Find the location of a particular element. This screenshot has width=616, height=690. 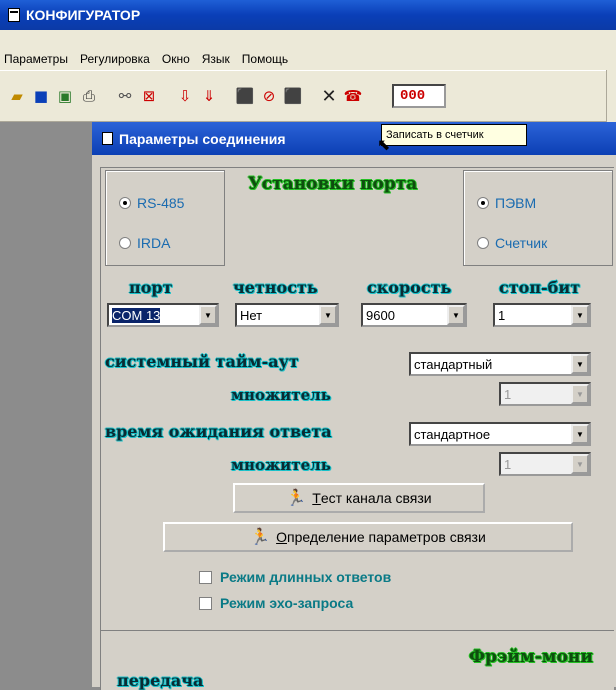

port-select: COM 13 ▼ is located at coordinates (163, 315).